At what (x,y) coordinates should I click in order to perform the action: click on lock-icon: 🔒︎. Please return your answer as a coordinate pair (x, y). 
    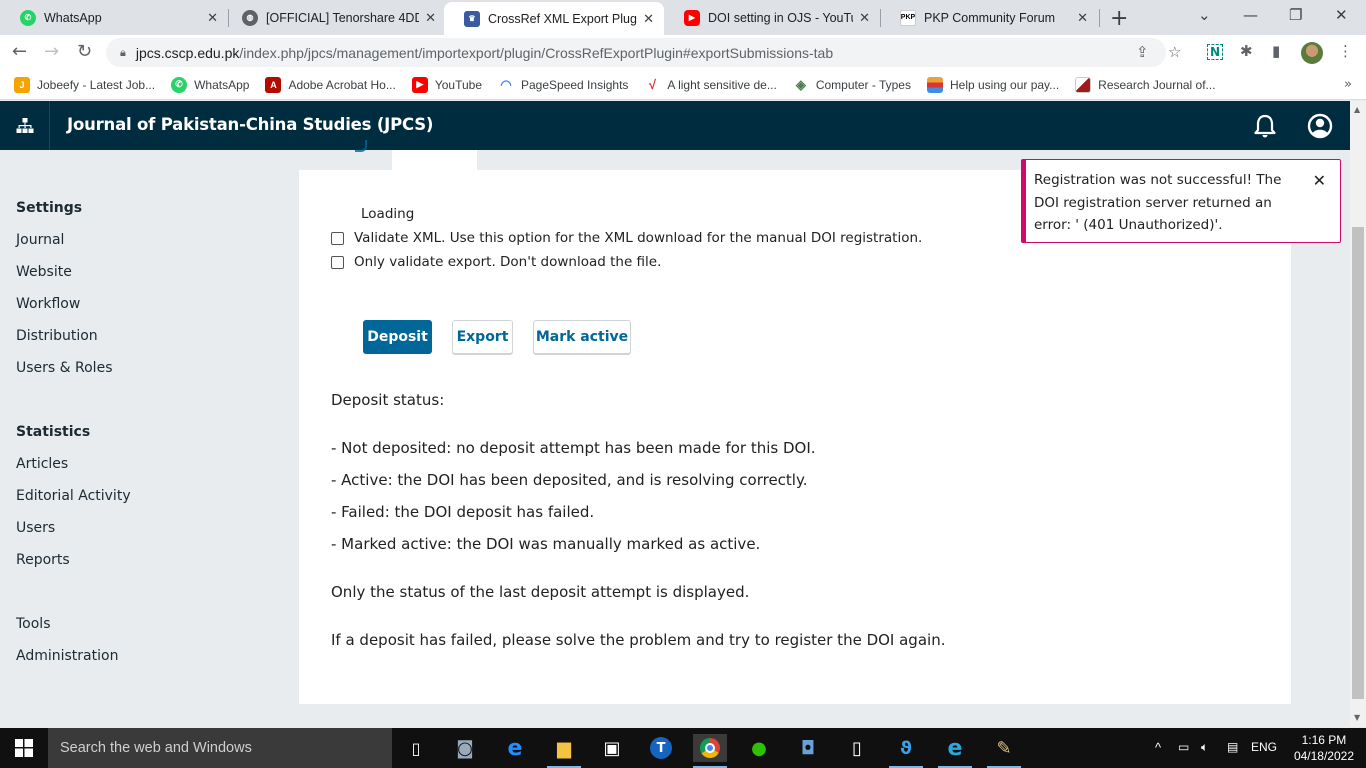
    Looking at the image, I should click on (123, 52).